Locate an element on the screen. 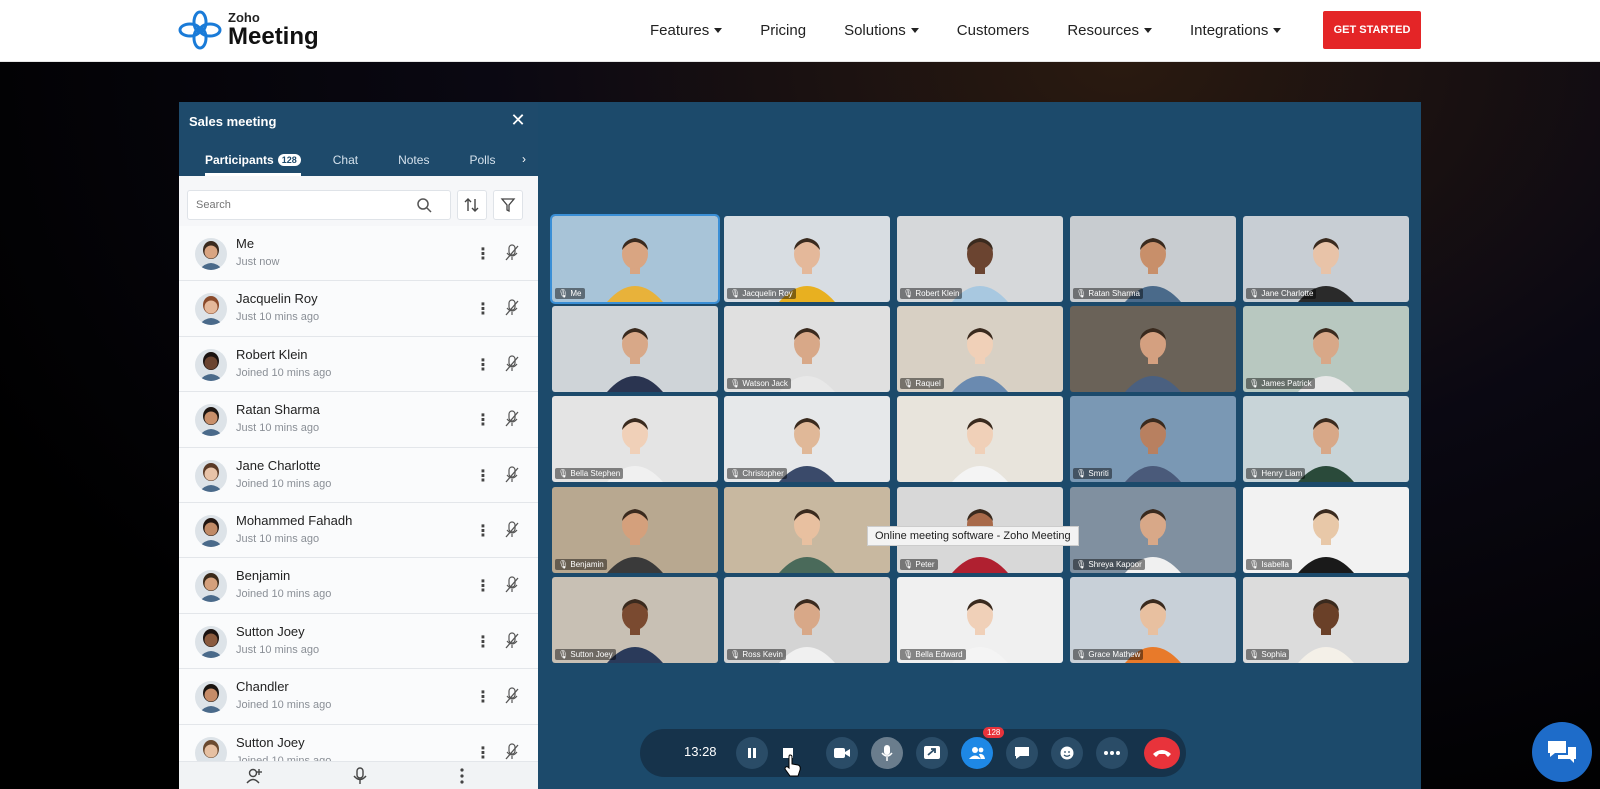 The width and height of the screenshot is (1600, 789). tab-participants: Participants 128 is located at coordinates (253, 160).